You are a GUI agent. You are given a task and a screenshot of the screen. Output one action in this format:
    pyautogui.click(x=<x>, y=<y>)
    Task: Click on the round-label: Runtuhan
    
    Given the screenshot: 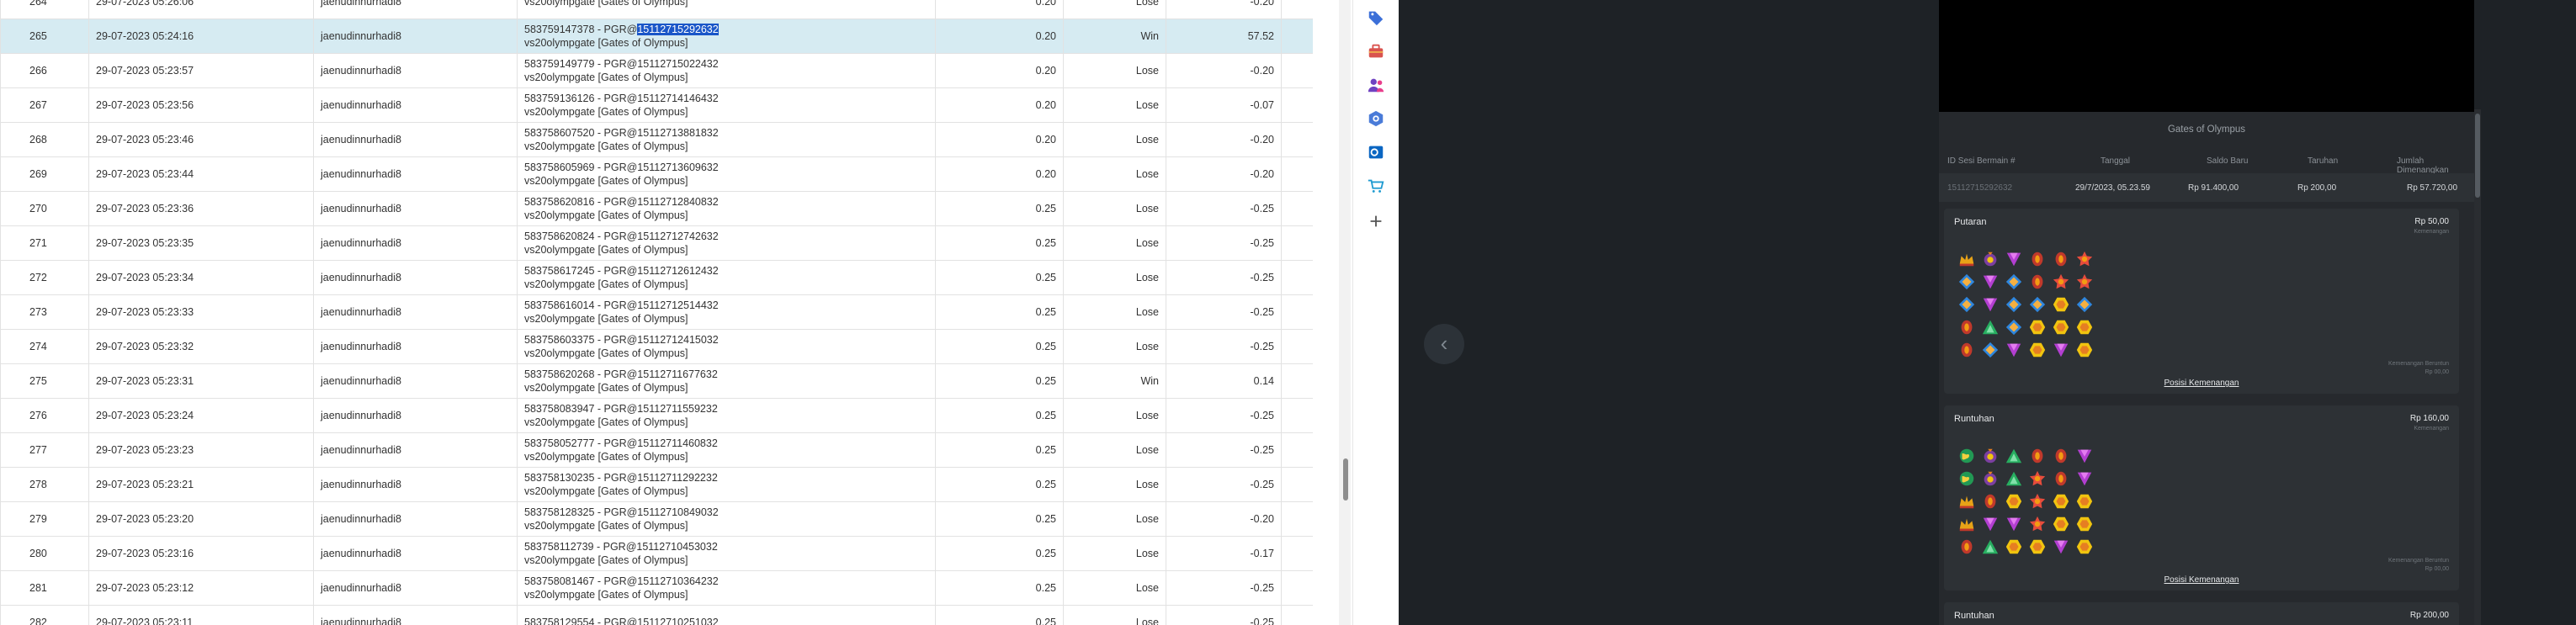 What is the action you would take?
    pyautogui.click(x=1974, y=419)
    